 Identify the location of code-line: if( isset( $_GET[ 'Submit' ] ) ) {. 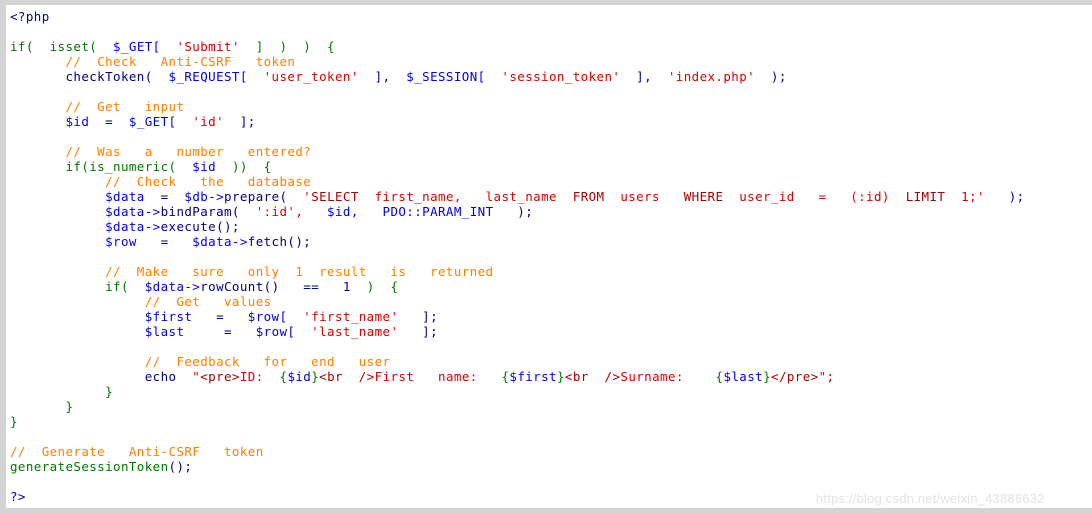
(172, 46).